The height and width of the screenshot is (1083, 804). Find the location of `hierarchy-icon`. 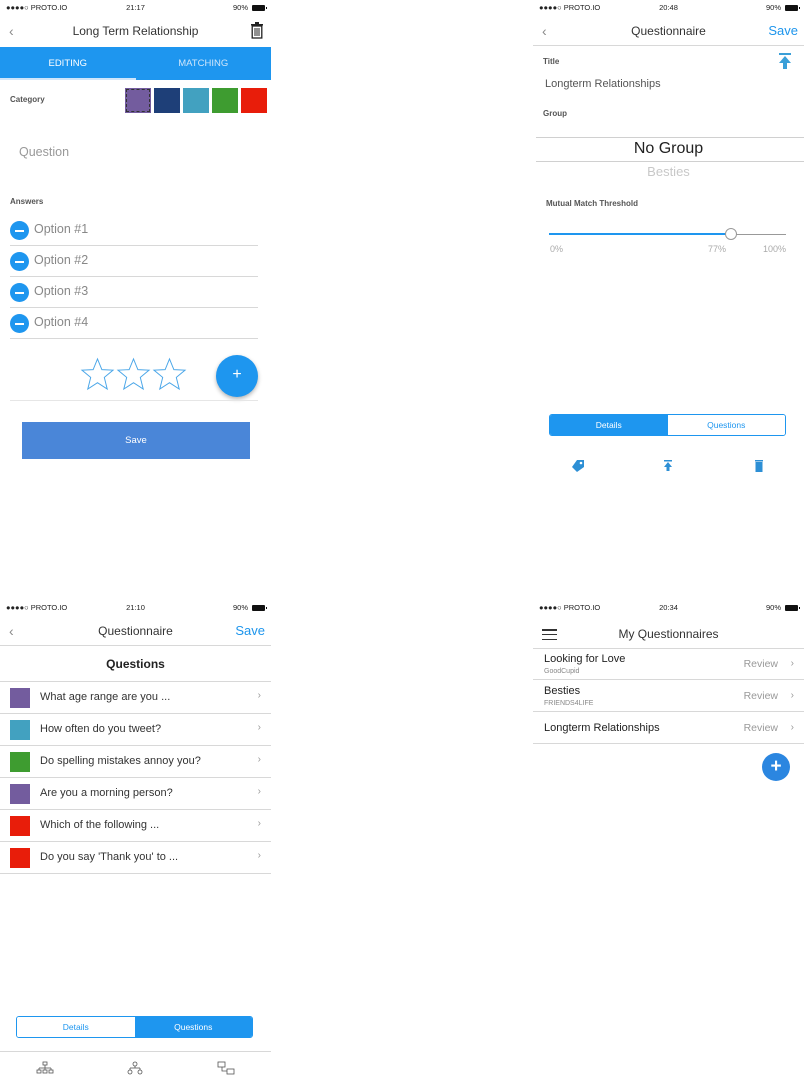

hierarchy-icon is located at coordinates (45, 1068).